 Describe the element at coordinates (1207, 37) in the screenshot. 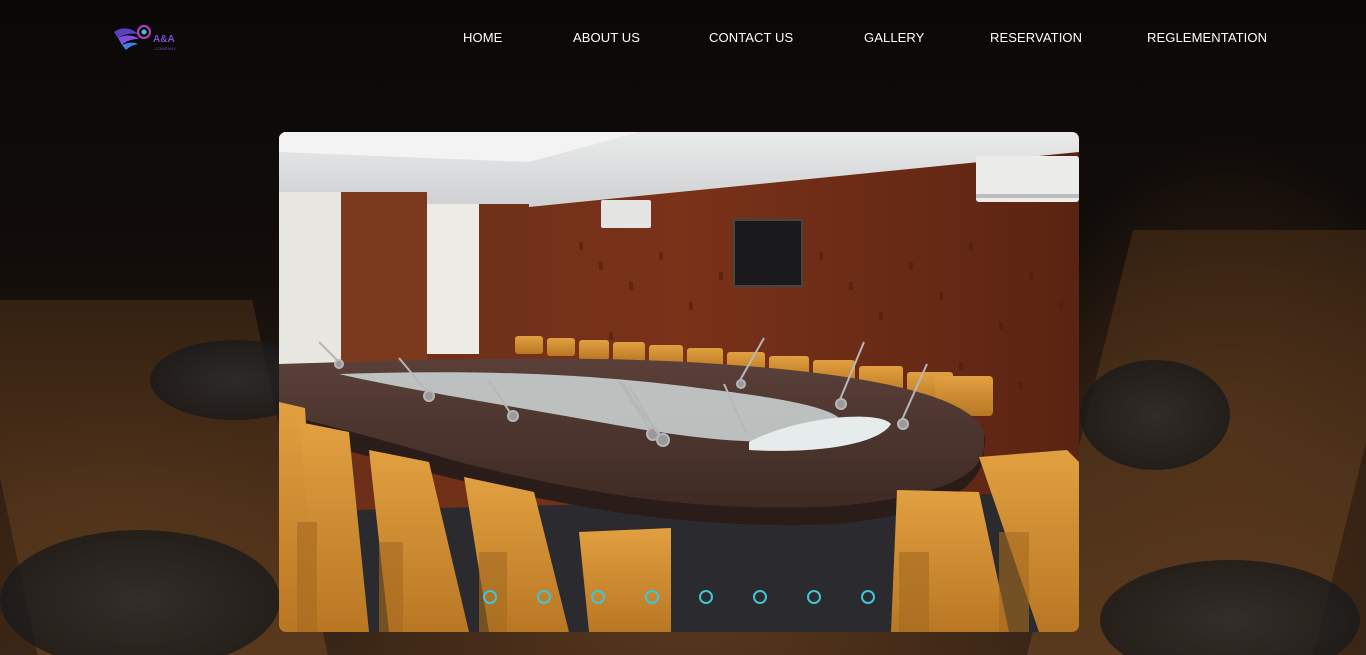

I see `nav-reglementation: REGLEMENTATION` at that location.